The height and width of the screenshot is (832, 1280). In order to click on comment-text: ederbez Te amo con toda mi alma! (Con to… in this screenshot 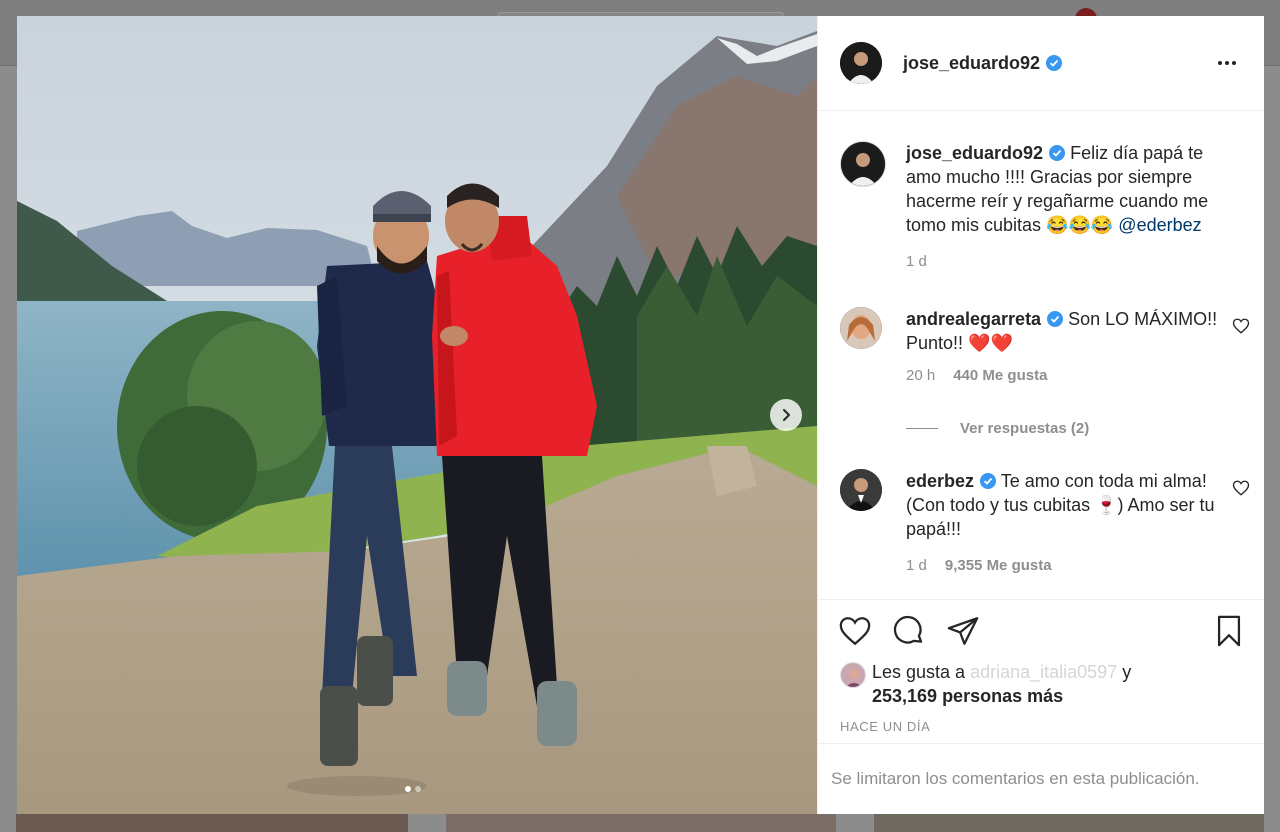, I will do `click(1066, 505)`.